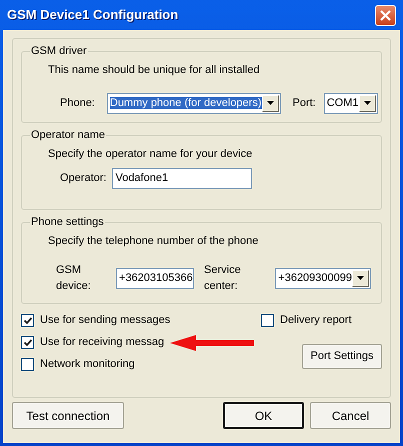  I want to click on input-field: +36203105366, so click(155, 278).